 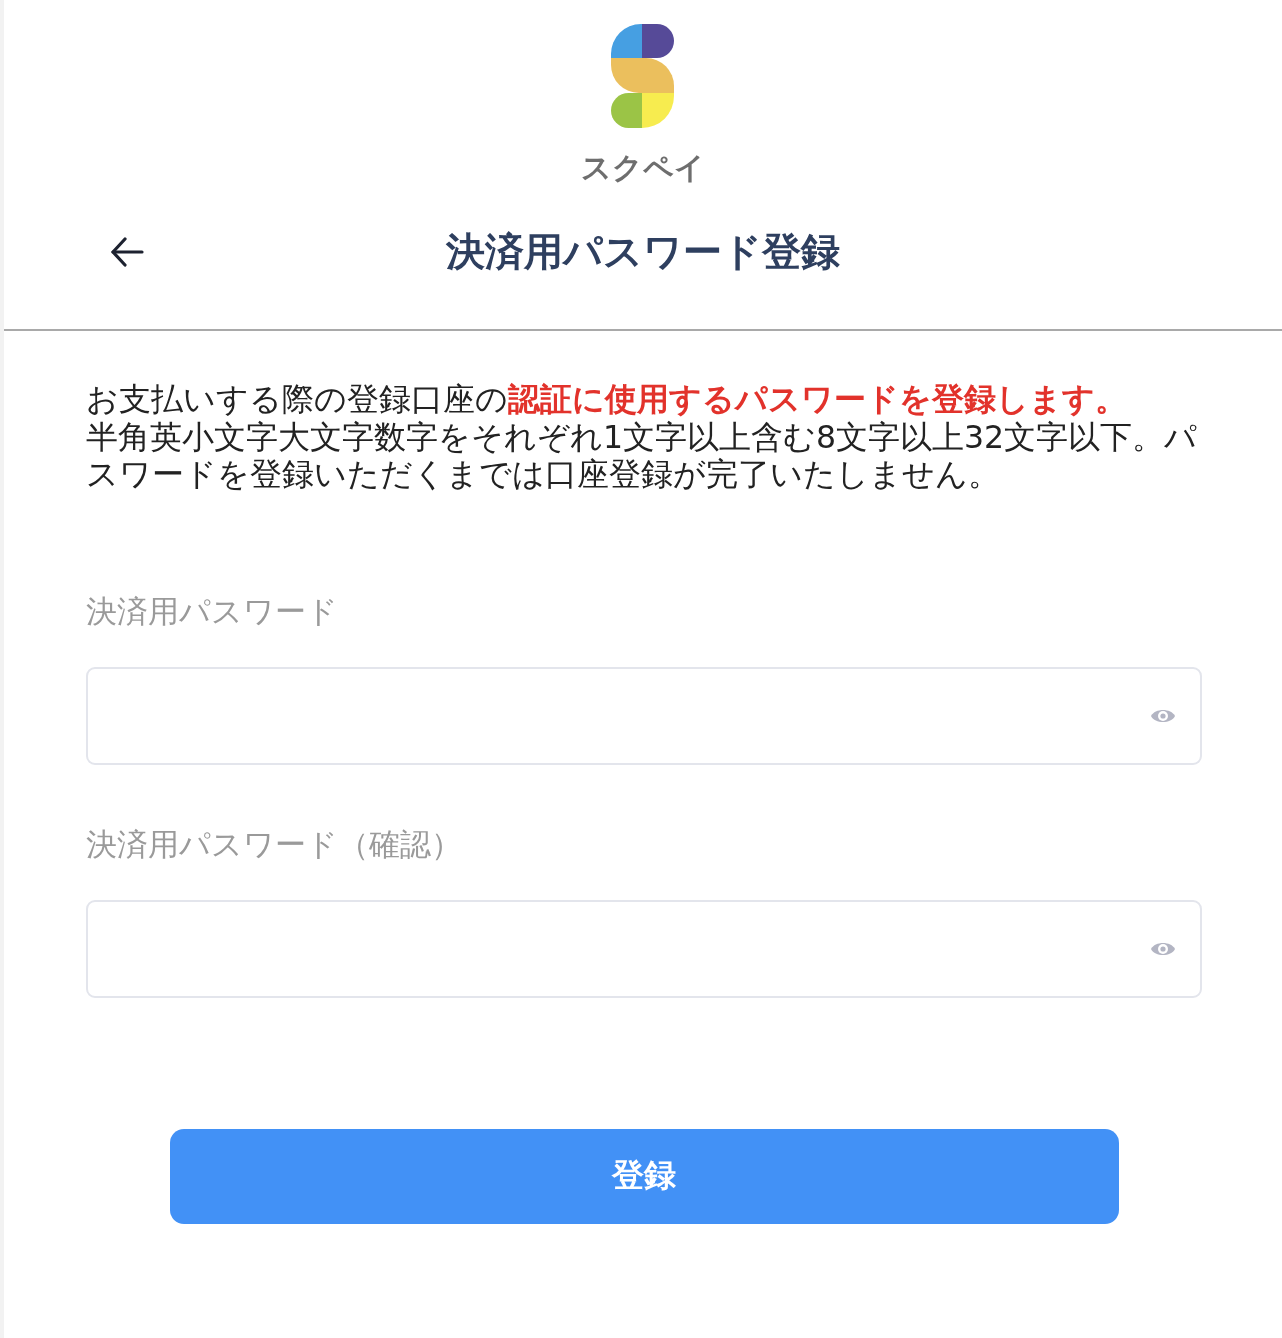 I want to click on field-label: 決済用パスワード, so click(x=212, y=611).